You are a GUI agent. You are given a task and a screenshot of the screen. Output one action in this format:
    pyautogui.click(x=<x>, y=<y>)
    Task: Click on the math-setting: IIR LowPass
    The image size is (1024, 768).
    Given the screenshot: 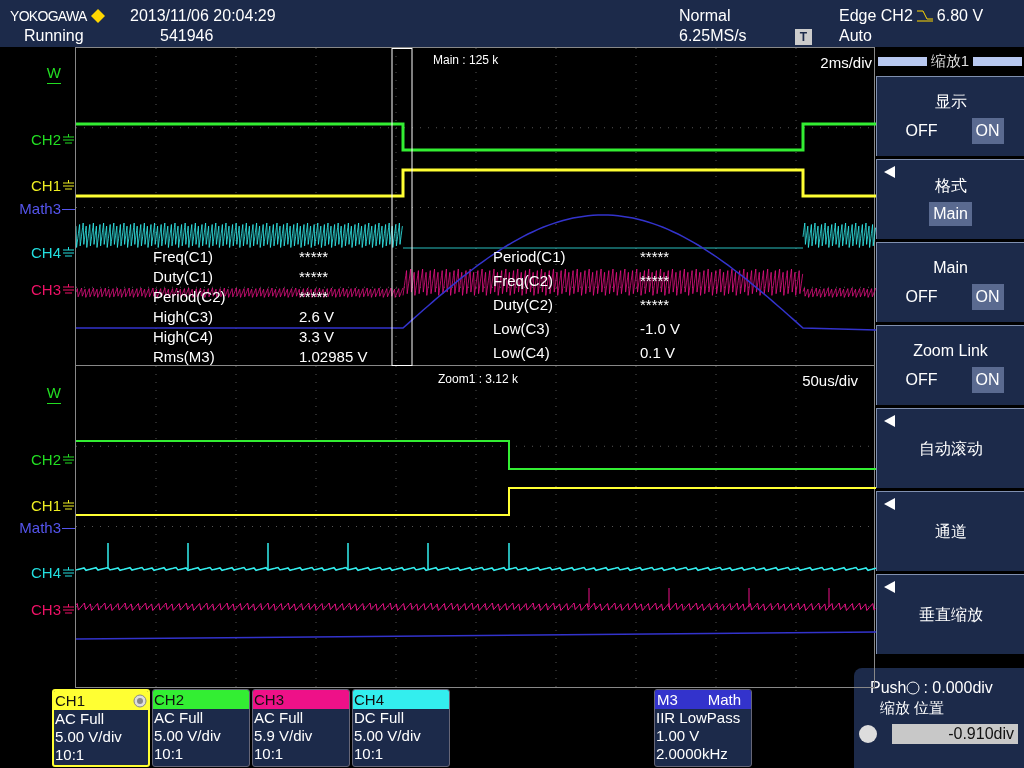 What is the action you would take?
    pyautogui.click(x=698, y=718)
    